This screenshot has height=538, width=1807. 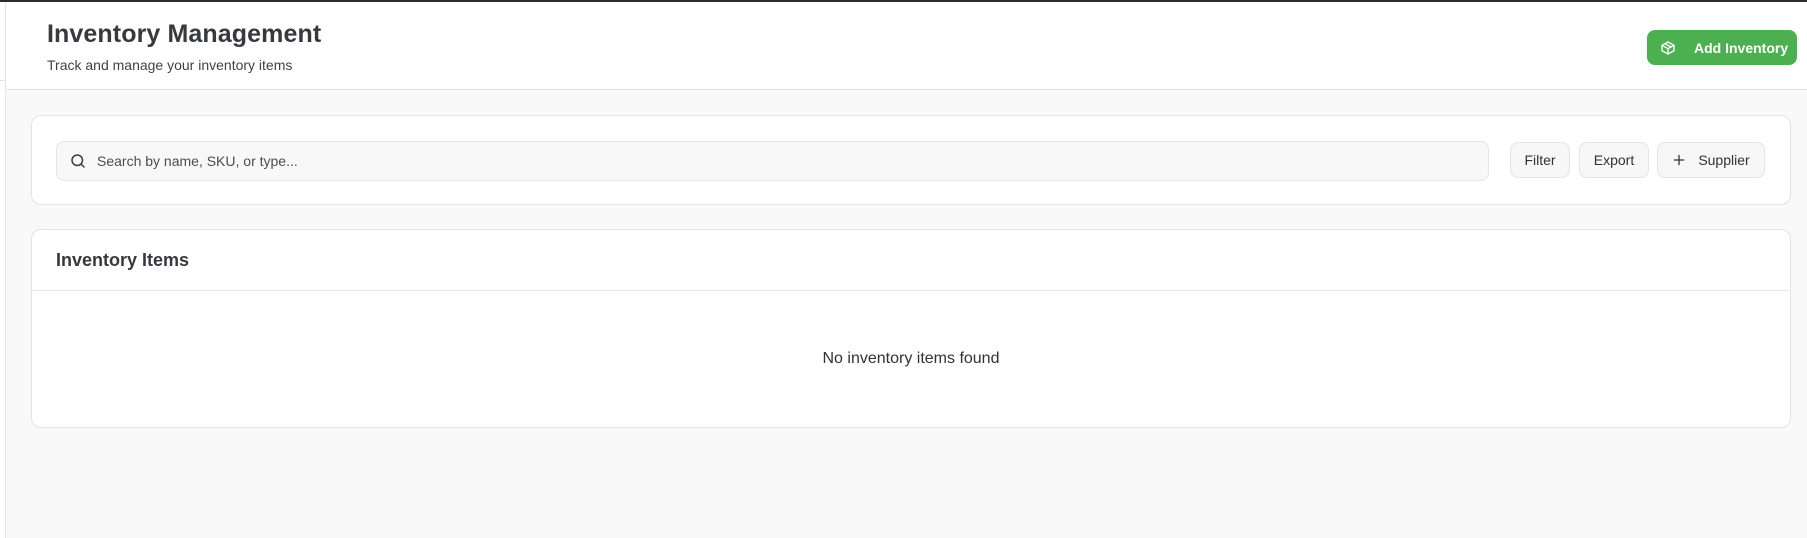 I want to click on supplier-label: Supplier, so click(x=1724, y=160).